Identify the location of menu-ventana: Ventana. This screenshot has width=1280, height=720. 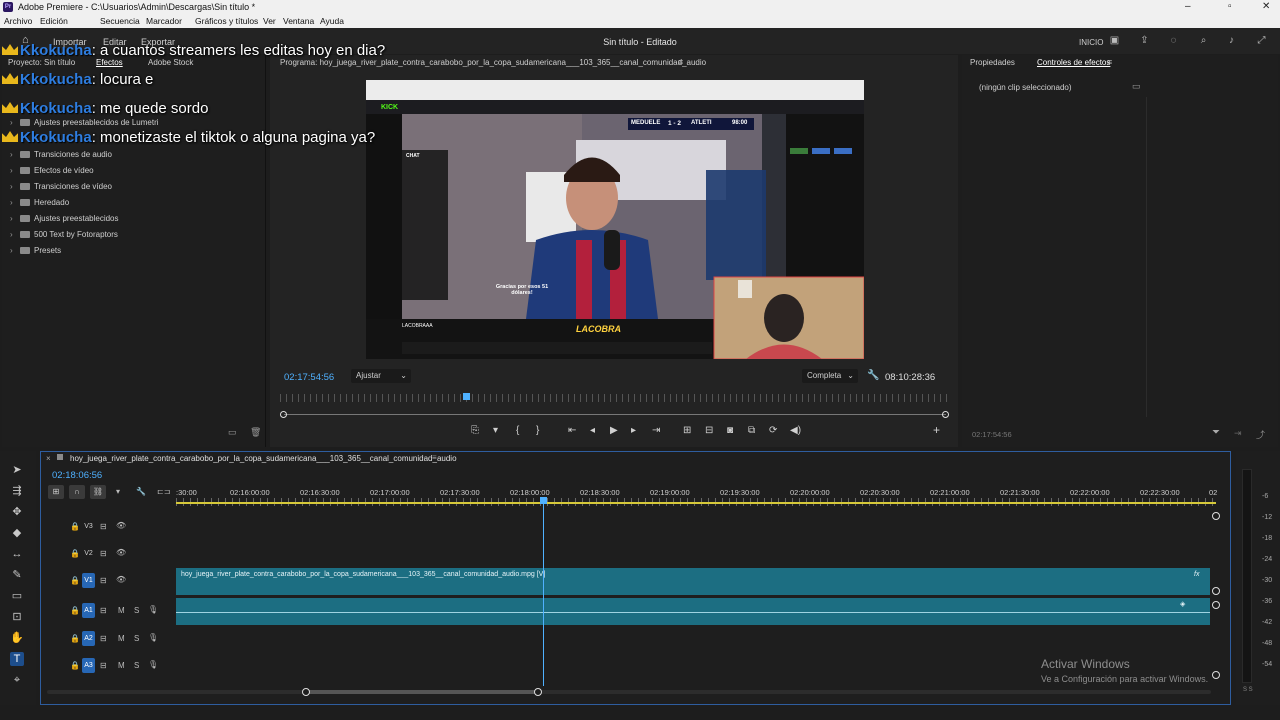
(298, 21).